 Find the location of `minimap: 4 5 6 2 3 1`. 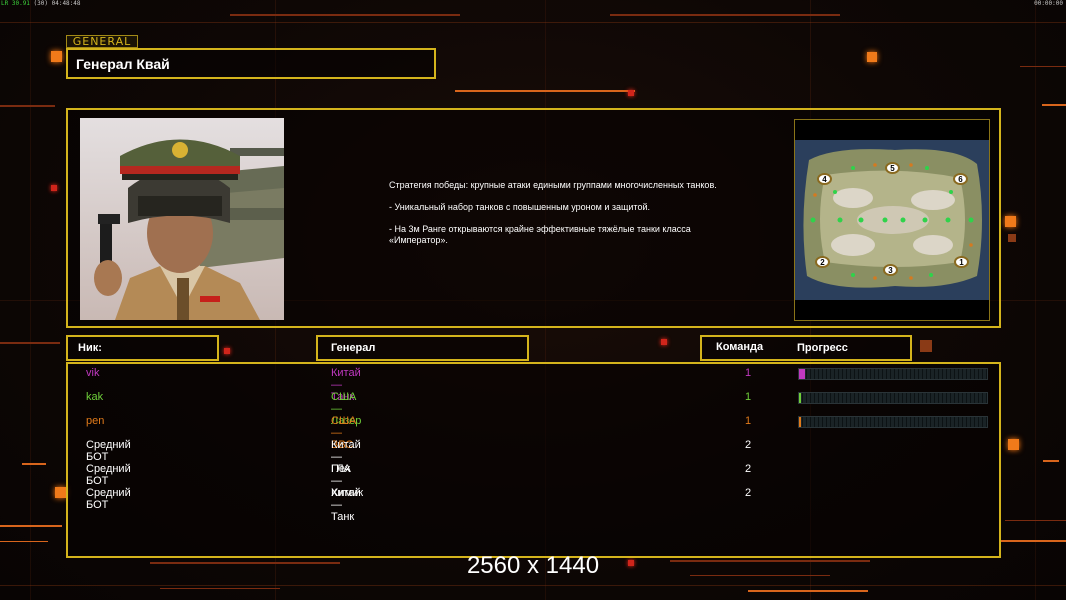

minimap: 4 5 6 2 3 1 is located at coordinates (892, 220).